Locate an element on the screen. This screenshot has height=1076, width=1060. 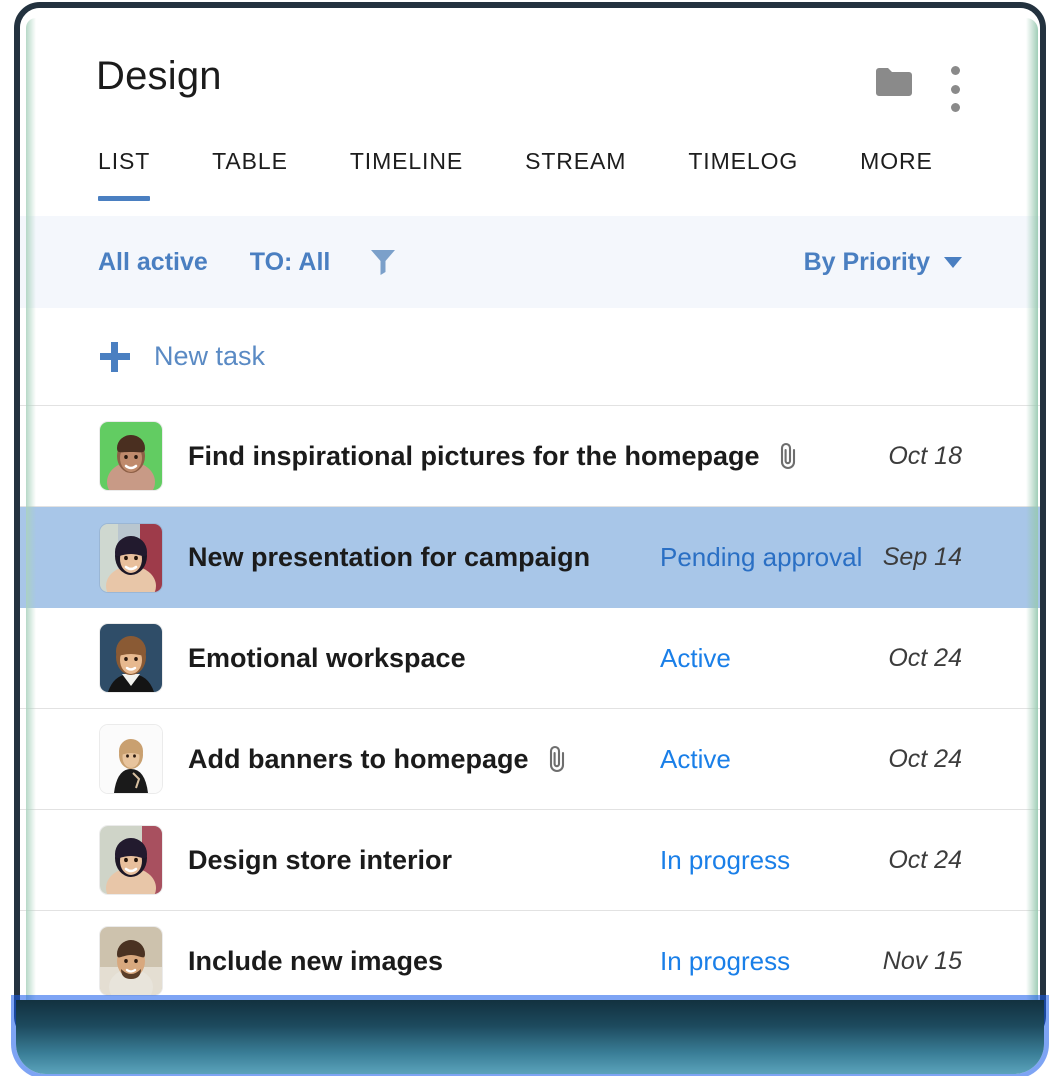
kebab-menu-icon is located at coordinates (955, 89).